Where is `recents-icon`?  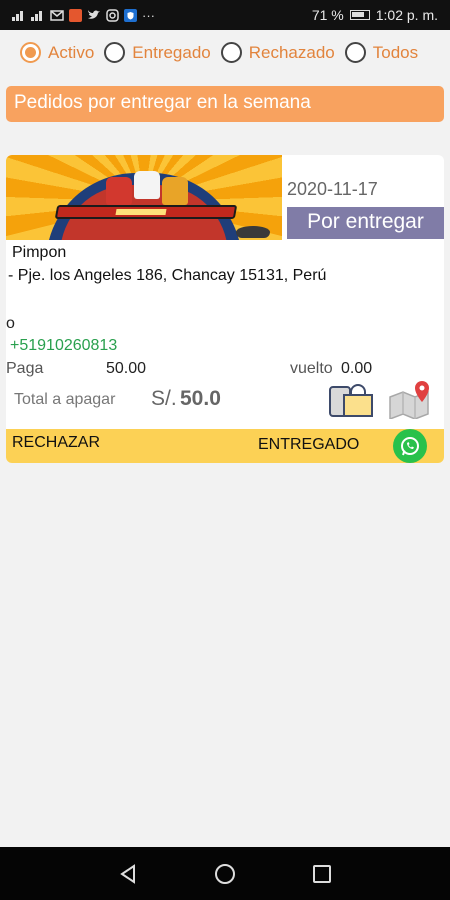 recents-icon is located at coordinates (322, 874).